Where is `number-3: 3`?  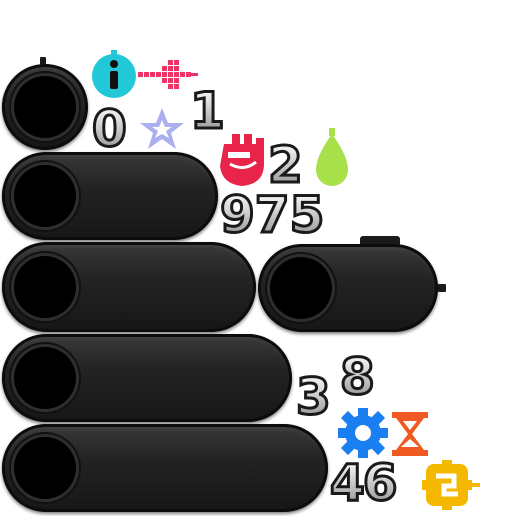
number-3: 3 is located at coordinates (314, 397).